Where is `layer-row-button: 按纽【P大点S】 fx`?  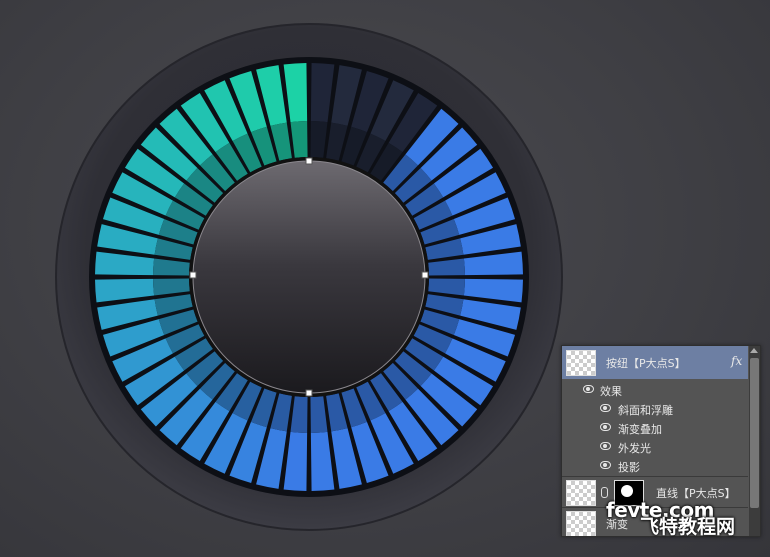 layer-row-button: 按纽【P大点S】 fx is located at coordinates (655, 362).